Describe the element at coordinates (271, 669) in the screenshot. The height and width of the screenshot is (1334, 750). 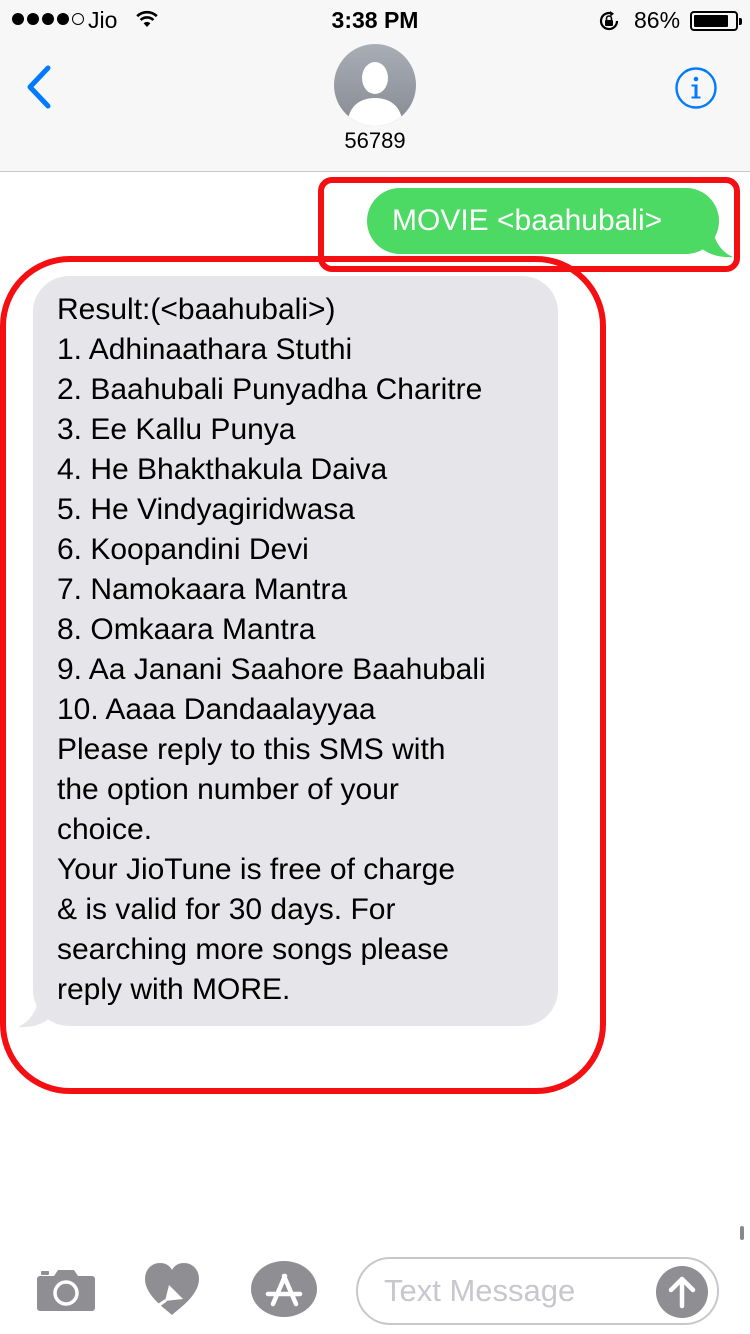
I see `song-option-9: 9. Aa Janani Saahore Baahubali` at that location.